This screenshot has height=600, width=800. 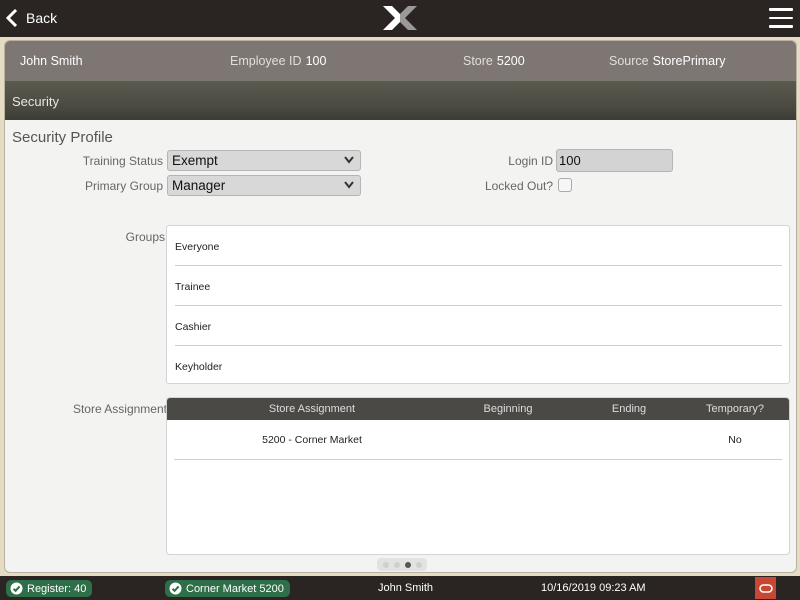 What do you see at coordinates (12, 18) in the screenshot?
I see `chevron-left-icon` at bounding box center [12, 18].